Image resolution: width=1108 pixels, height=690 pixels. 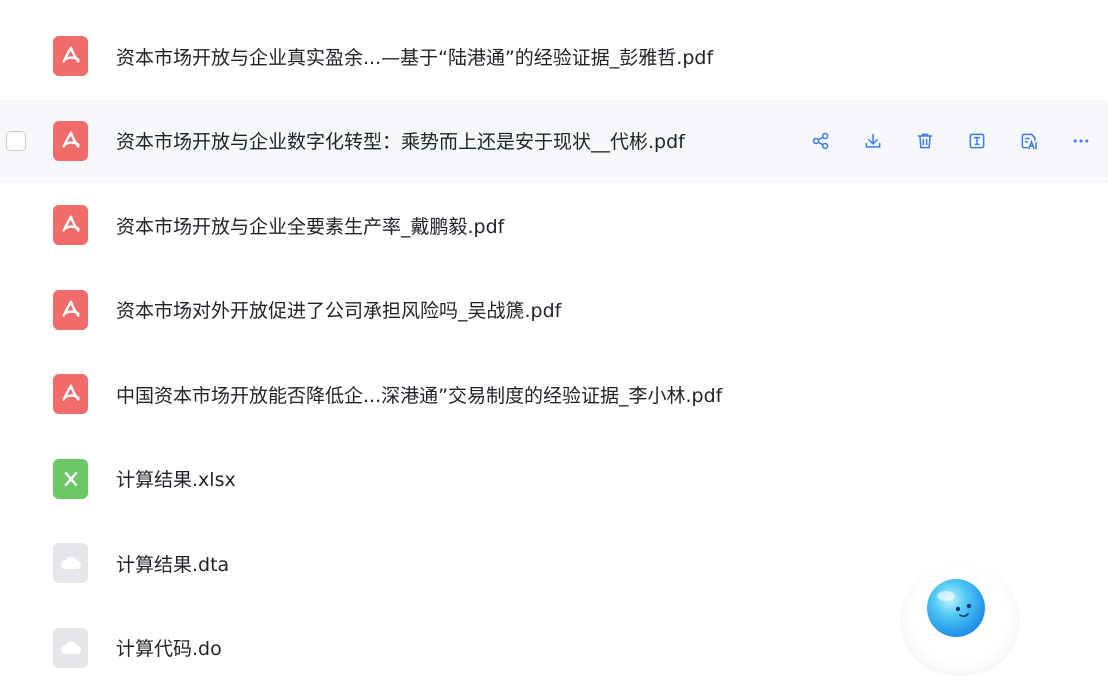 I want to click on ai-assistant-avatar-icon, so click(x=956, y=608).